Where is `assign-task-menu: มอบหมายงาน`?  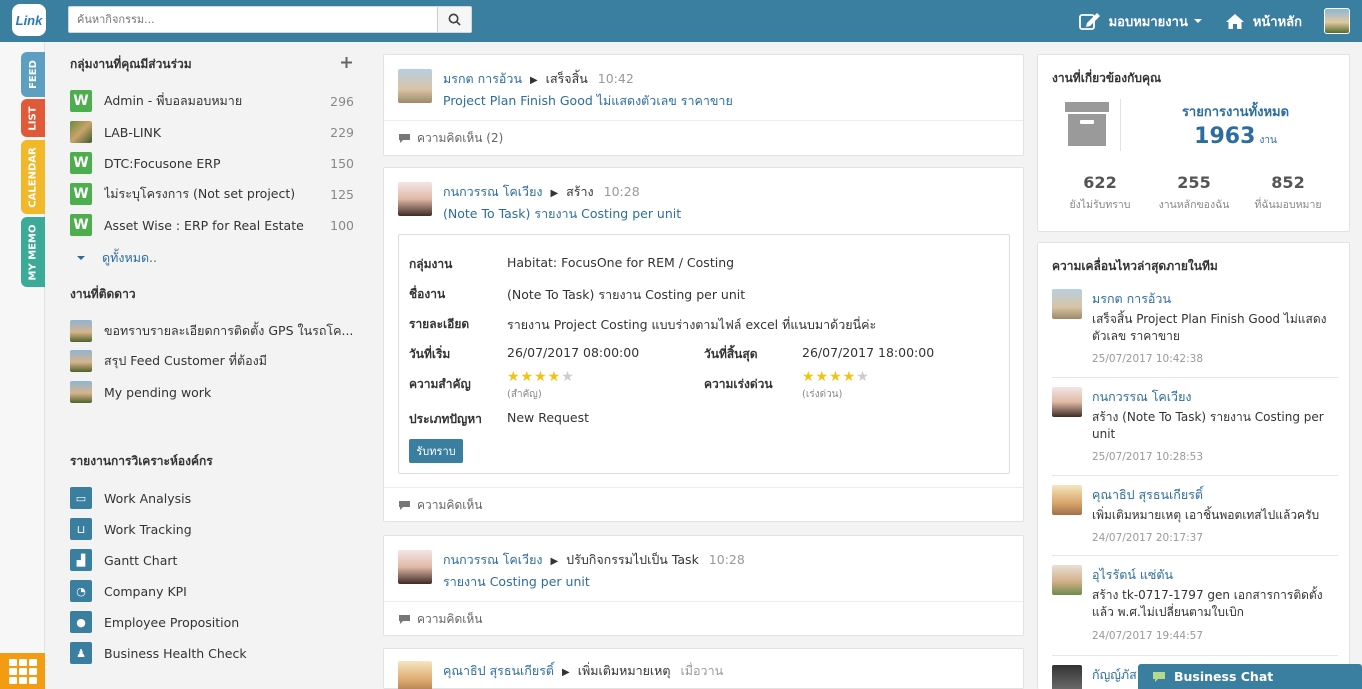 assign-task-menu: มอบหมายงาน is located at coordinates (1140, 21).